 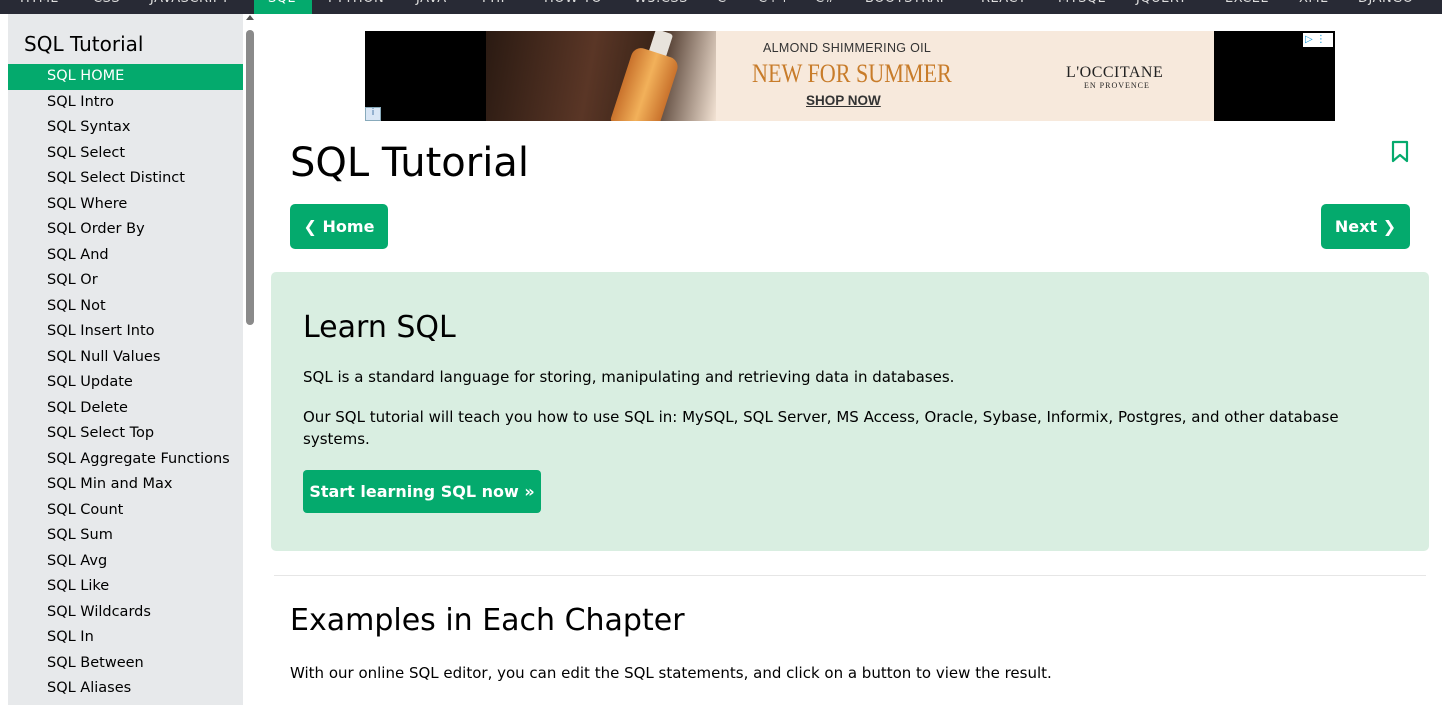 What do you see at coordinates (125, 307) in the screenshot?
I see `sidebar-item-sql-not: SQL Not` at bounding box center [125, 307].